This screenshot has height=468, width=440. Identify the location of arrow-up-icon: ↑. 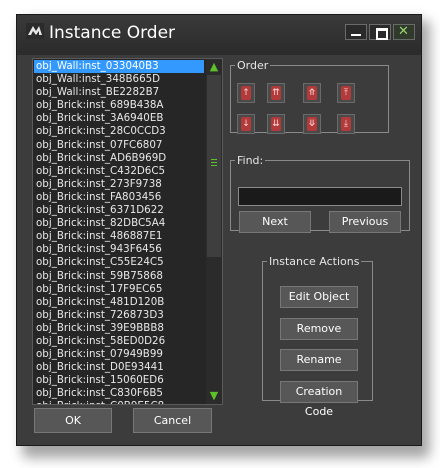
(246, 93).